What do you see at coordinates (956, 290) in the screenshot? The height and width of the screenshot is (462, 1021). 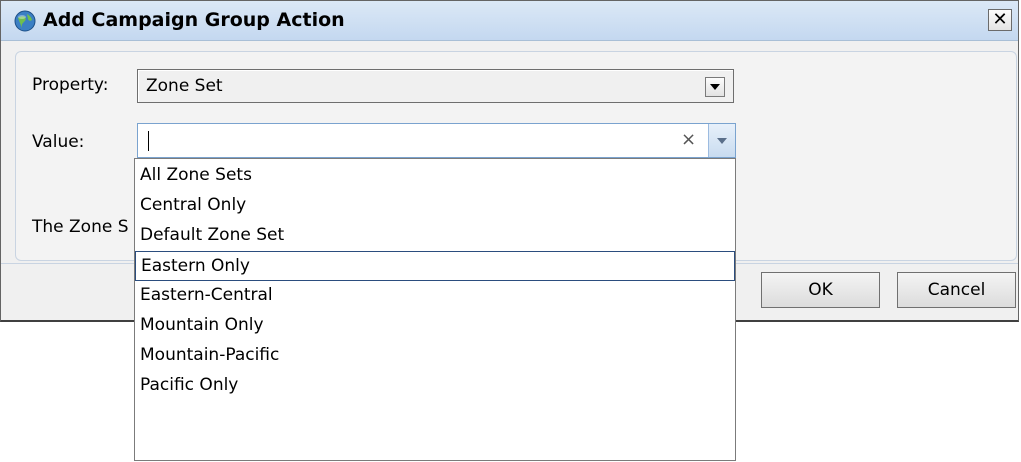 I see `cancel-button: Cancel` at bounding box center [956, 290].